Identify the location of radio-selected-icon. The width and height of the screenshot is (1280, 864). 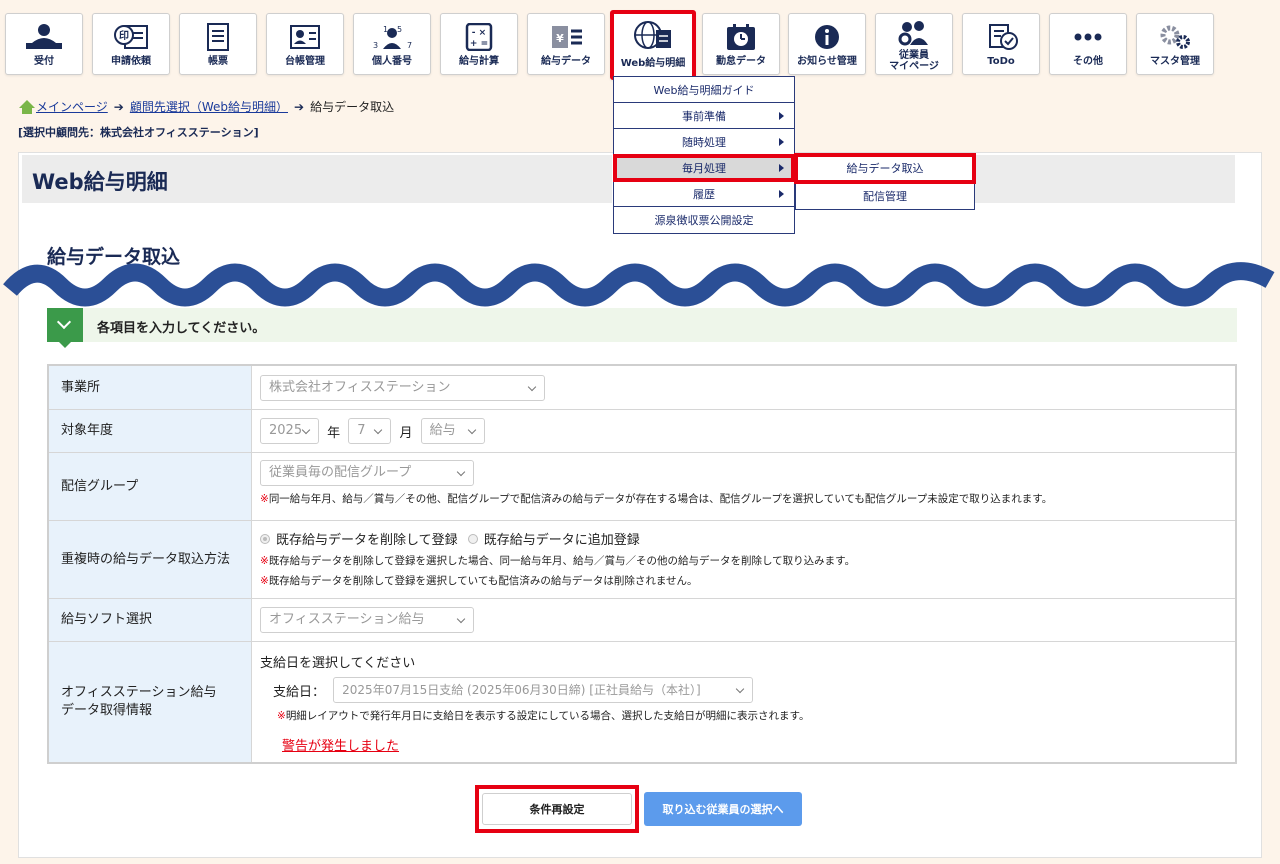
(265, 538).